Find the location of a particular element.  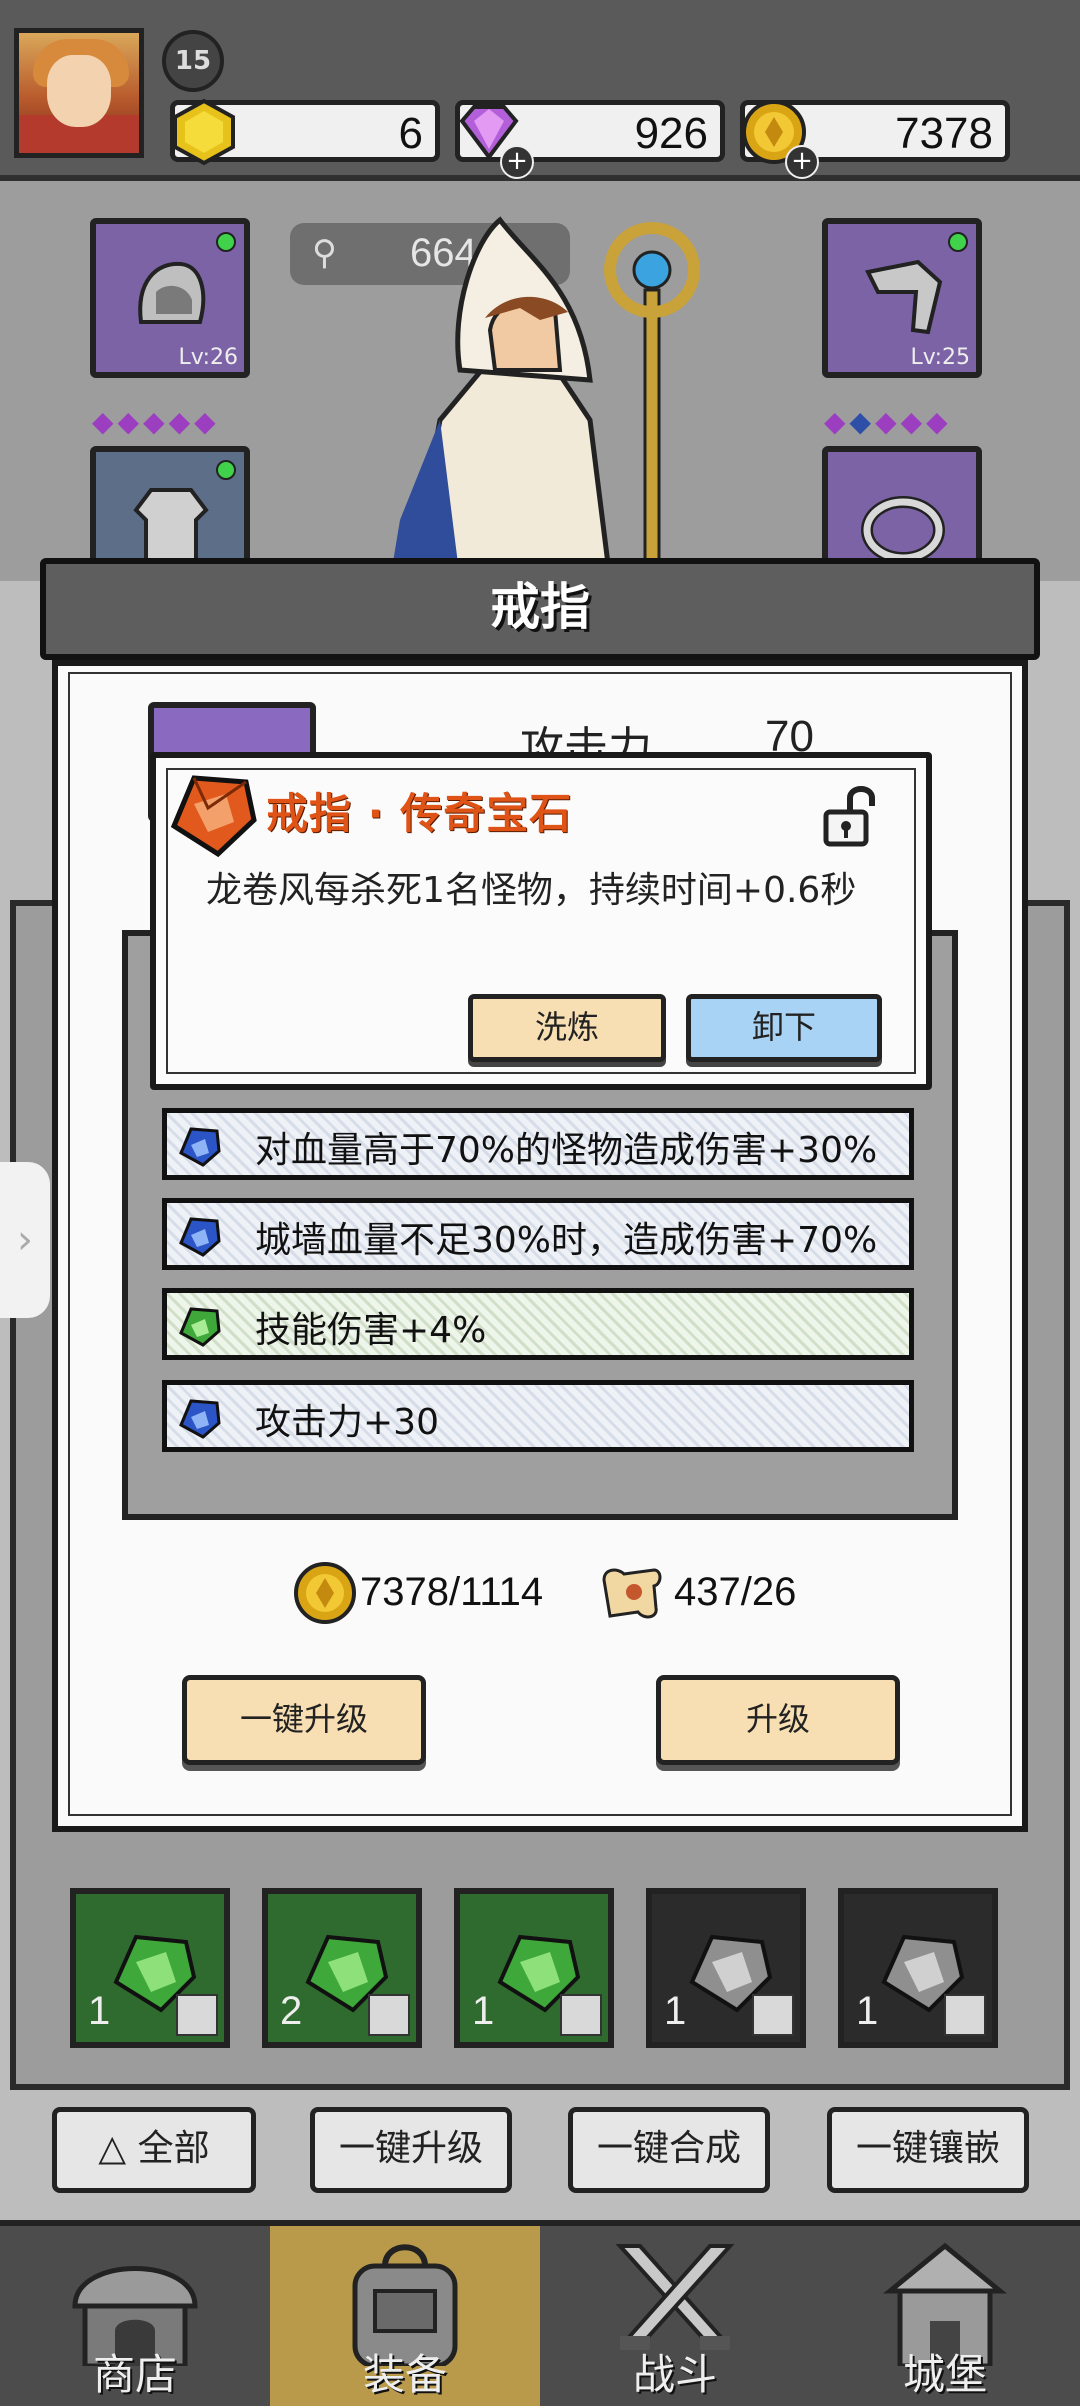

item-count: 2 is located at coordinates (291, 2011).